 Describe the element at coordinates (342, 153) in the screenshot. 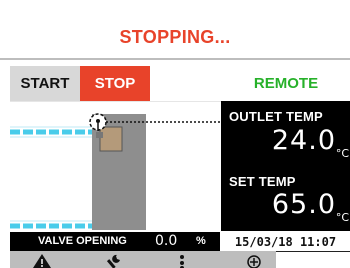

I see `outlet-temp-unit: °C` at that location.